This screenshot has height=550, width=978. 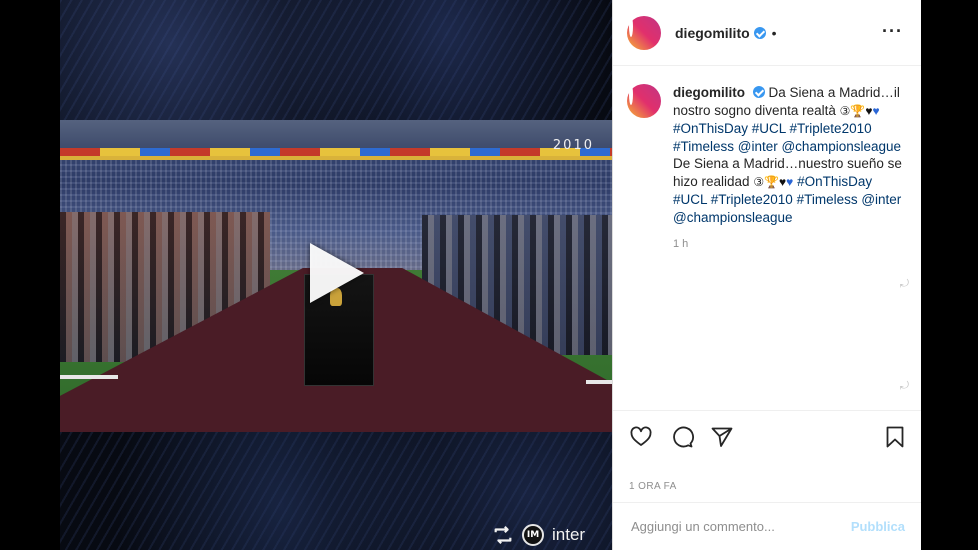 I want to click on caption-line: nostro sogno diventa realtà, so click(x=754, y=110).